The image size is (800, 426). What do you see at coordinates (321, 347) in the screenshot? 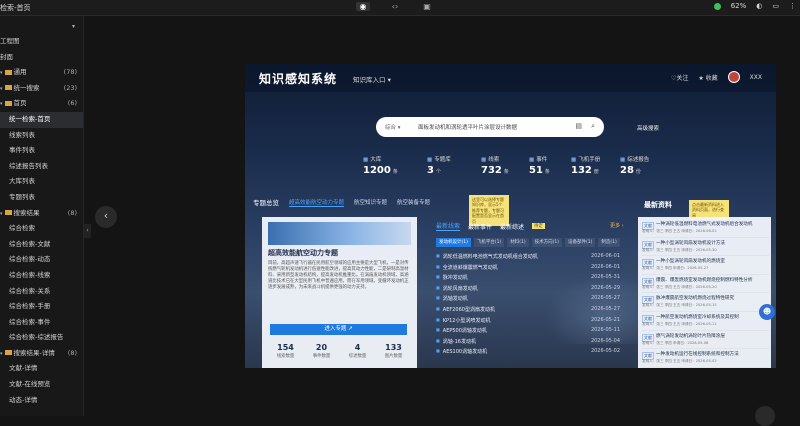
I see `kpi-number: 20` at bounding box center [321, 347].